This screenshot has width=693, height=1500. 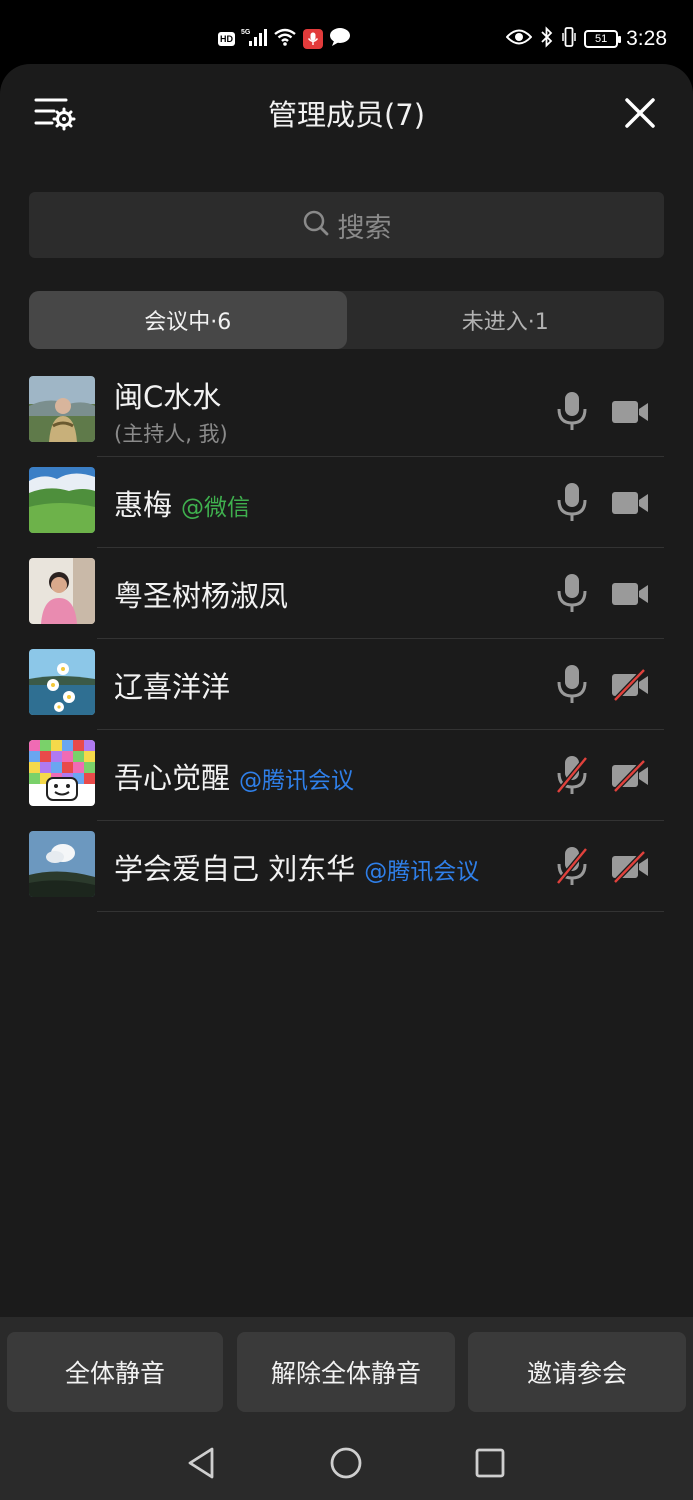 I want to click on member-row: 闽C水水 (主持人, 我), so click(x=346, y=411).